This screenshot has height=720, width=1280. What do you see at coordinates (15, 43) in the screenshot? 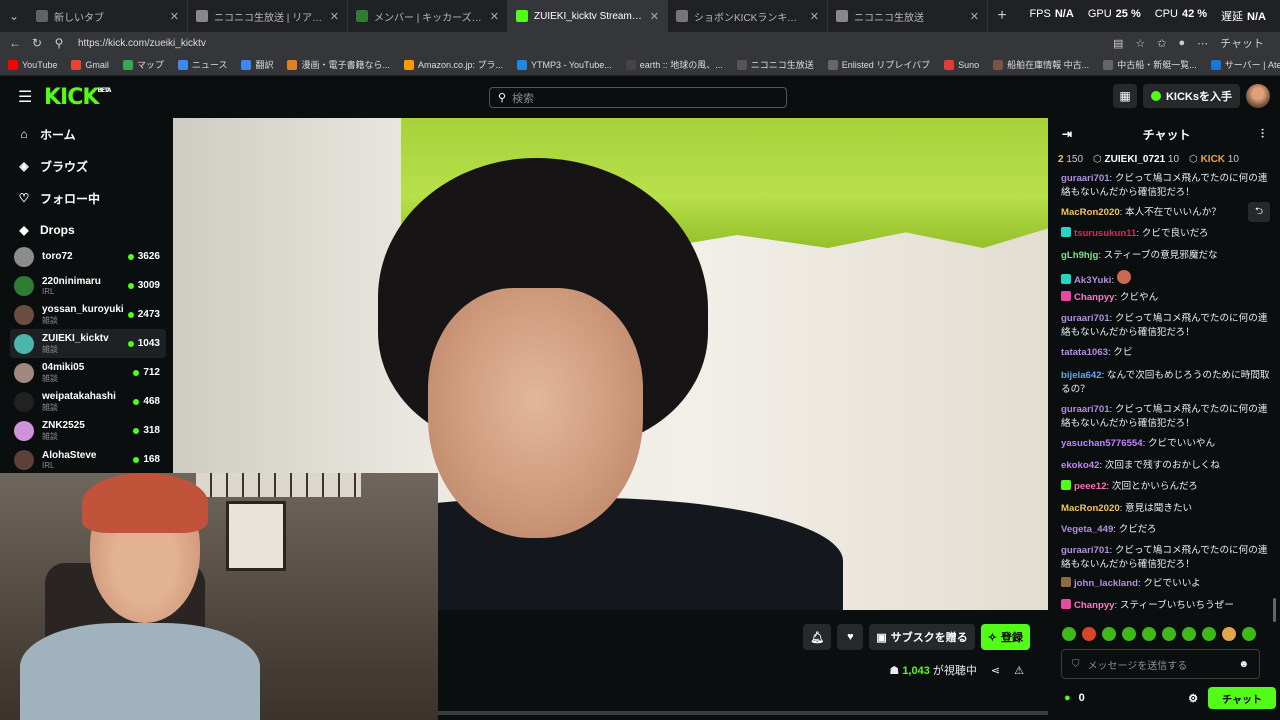
I see `back-icon: ←` at bounding box center [15, 43].